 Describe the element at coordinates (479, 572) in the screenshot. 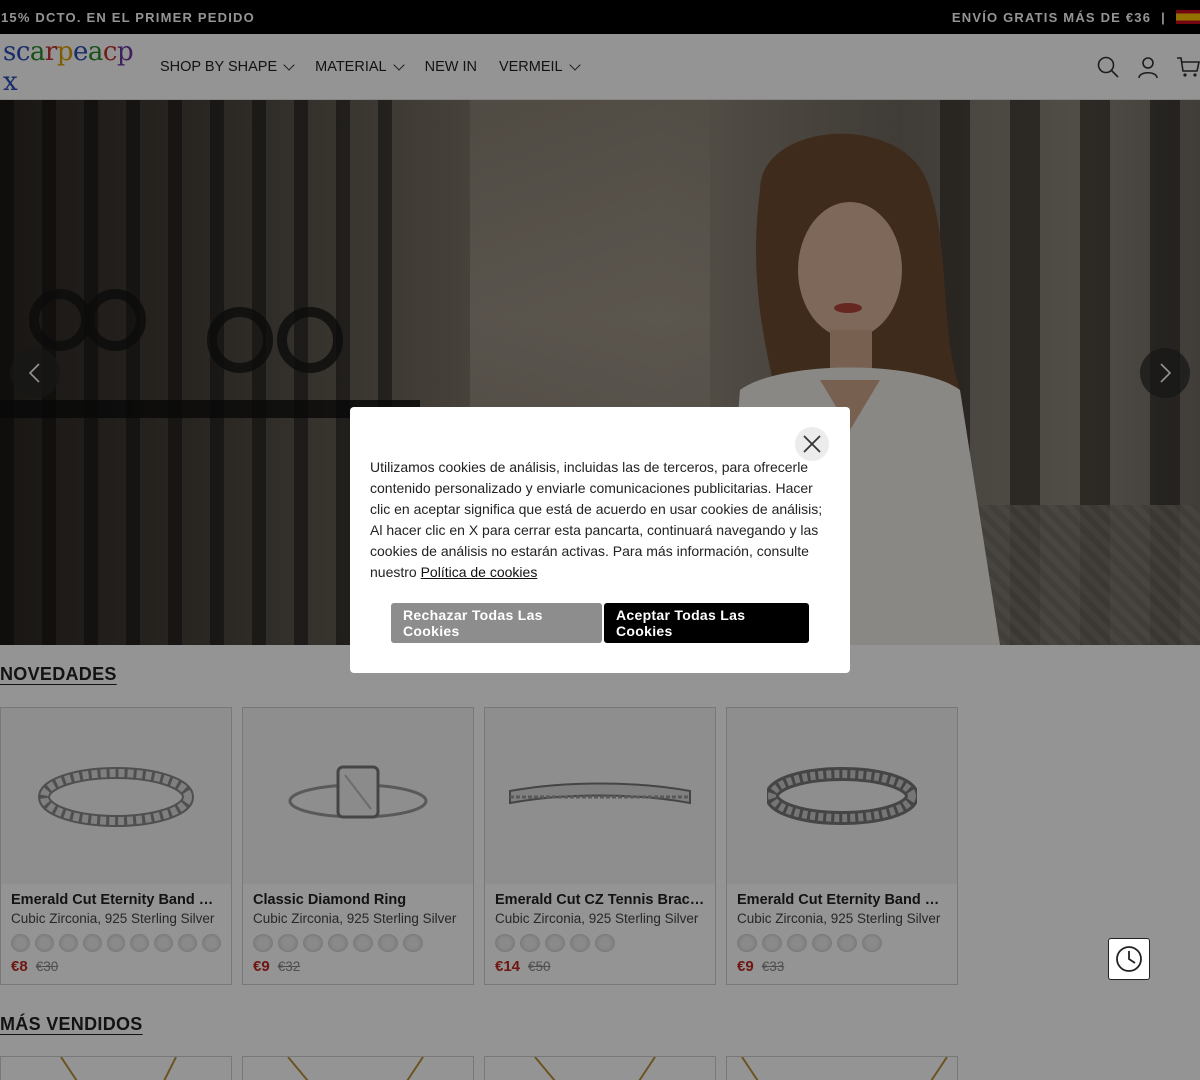

I see `cookie-policy-link: Política de cookies` at that location.